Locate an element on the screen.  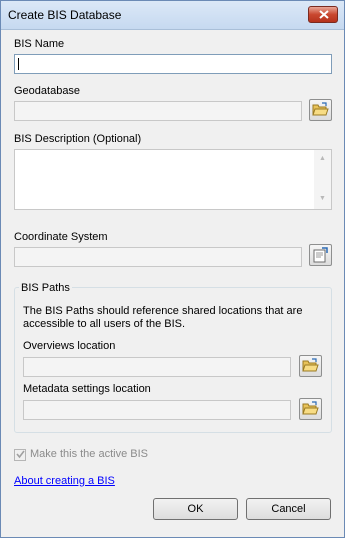
bis-paths-title: BIS Paths is located at coordinates (45, 288).